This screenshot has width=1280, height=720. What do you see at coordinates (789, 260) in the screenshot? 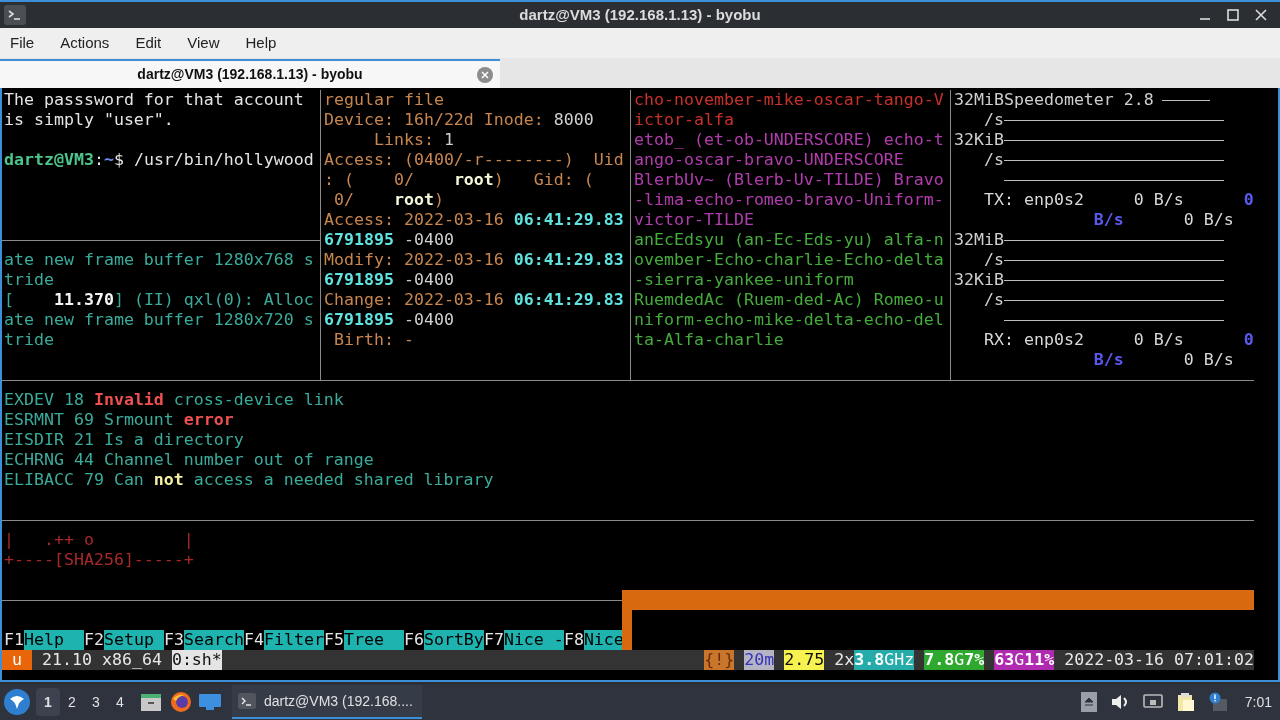
I see `terminal-line: ovember-Echo-charlie-Echo-delta` at bounding box center [789, 260].